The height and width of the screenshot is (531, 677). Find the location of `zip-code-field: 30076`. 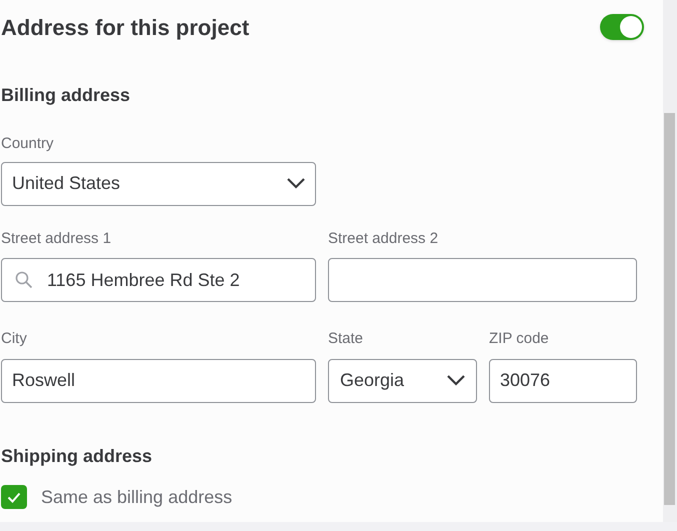

zip-code-field: 30076 is located at coordinates (563, 380).